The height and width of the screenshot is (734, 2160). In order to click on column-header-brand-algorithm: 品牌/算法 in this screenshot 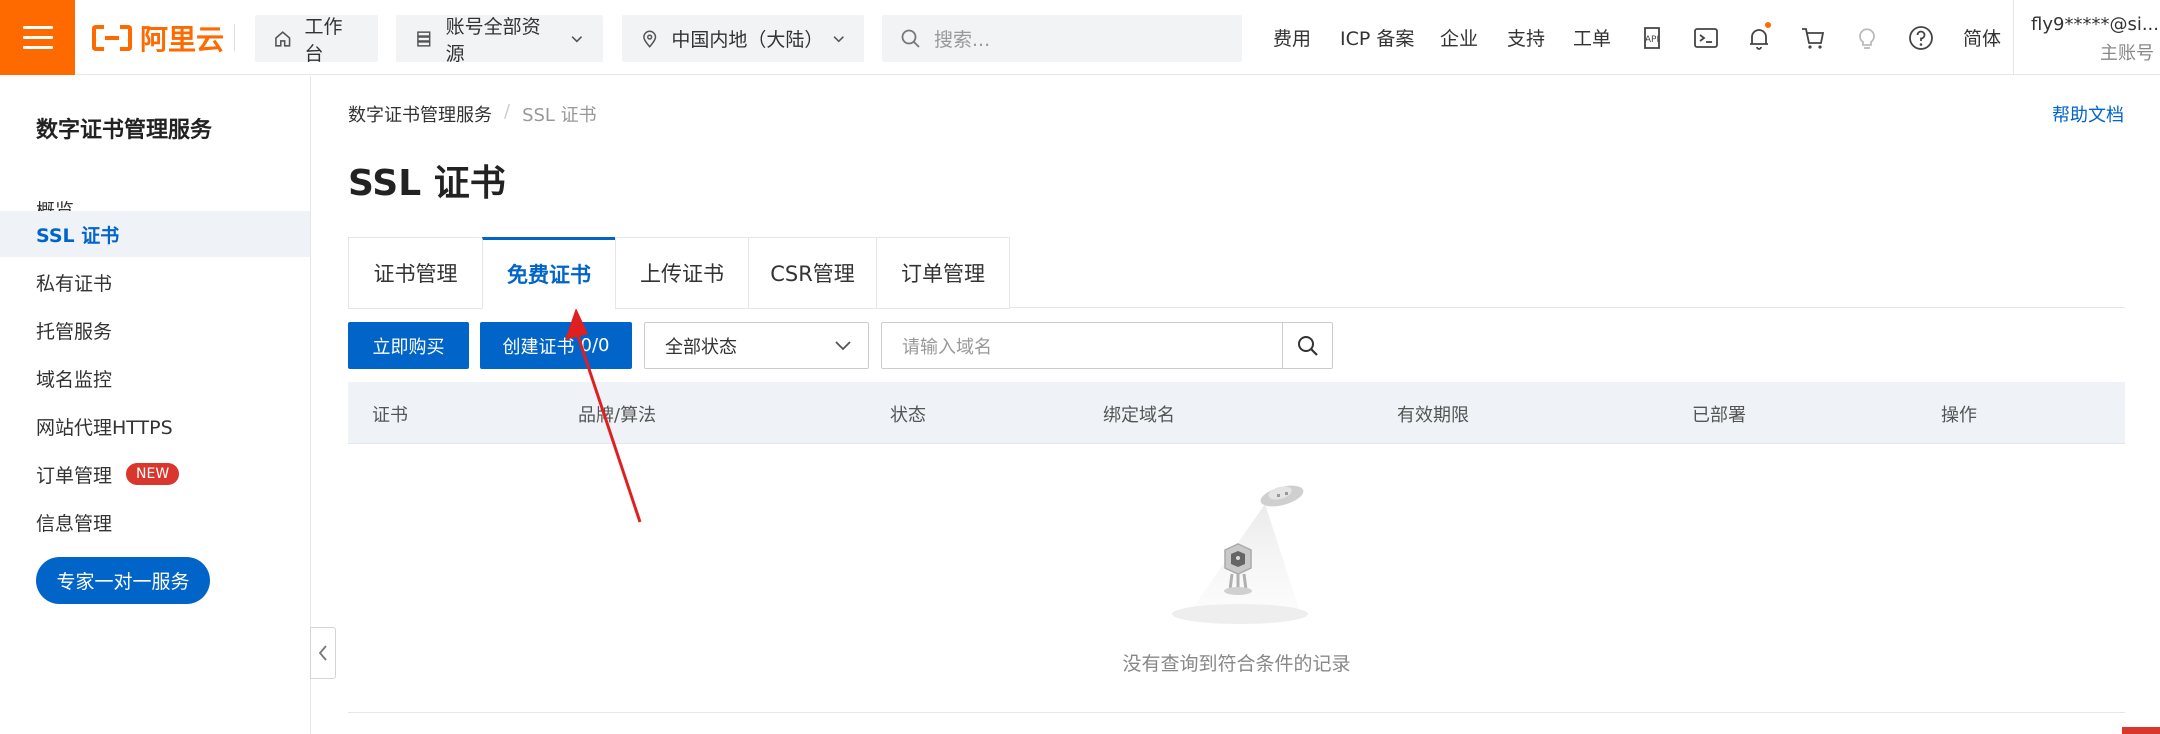, I will do `click(617, 415)`.